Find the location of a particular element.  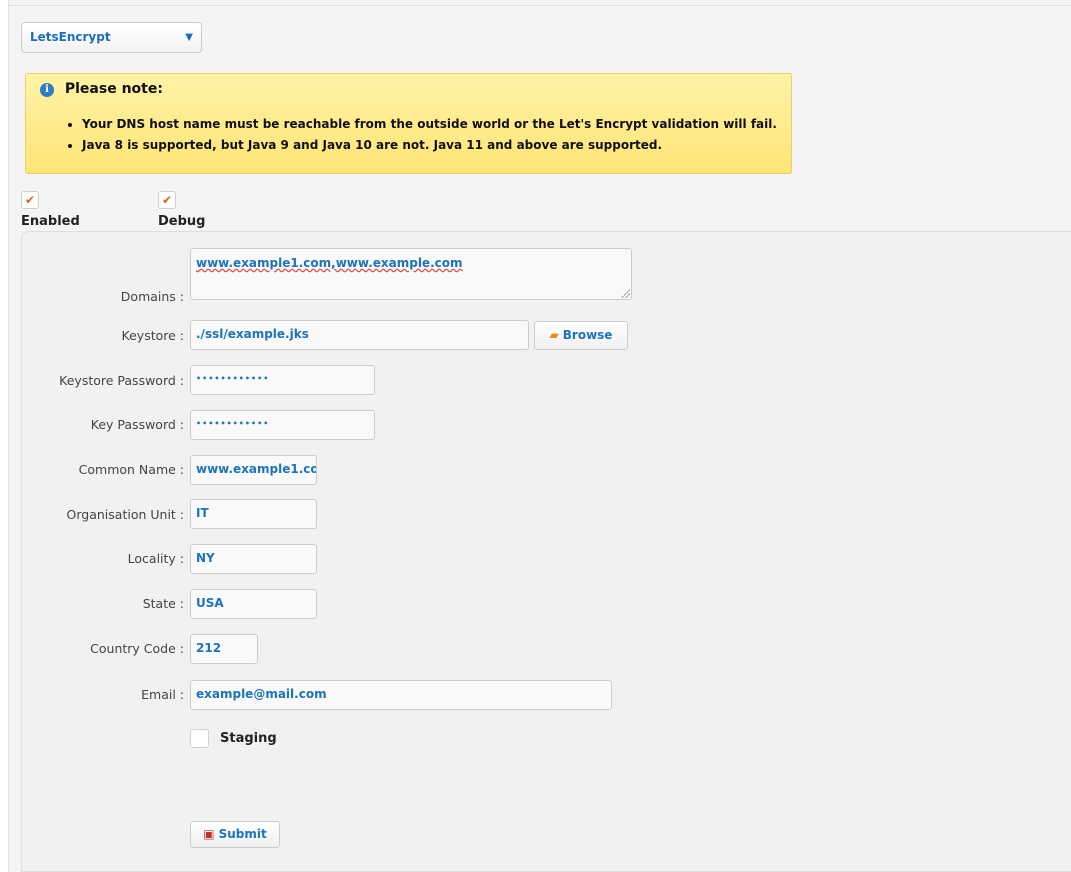

notice-title: i Please note: is located at coordinates (101, 89).